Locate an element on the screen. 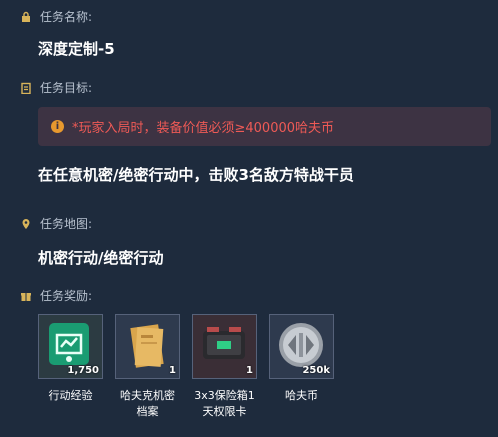 The image size is (498, 437). task-goal-label: 任务目标: is located at coordinates (66, 88).